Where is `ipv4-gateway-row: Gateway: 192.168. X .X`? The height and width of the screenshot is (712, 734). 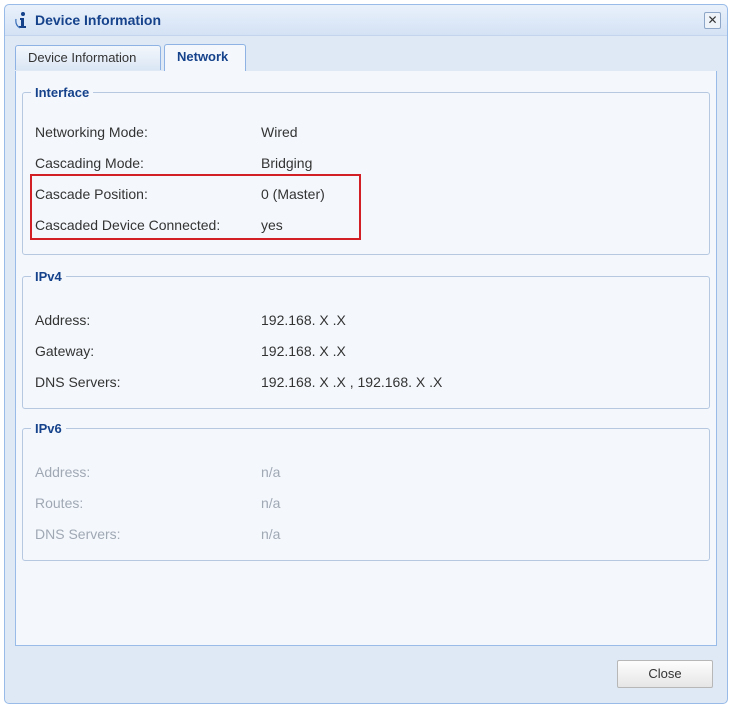
ipv4-gateway-row: Gateway: 192.168. X .X is located at coordinates (366, 354).